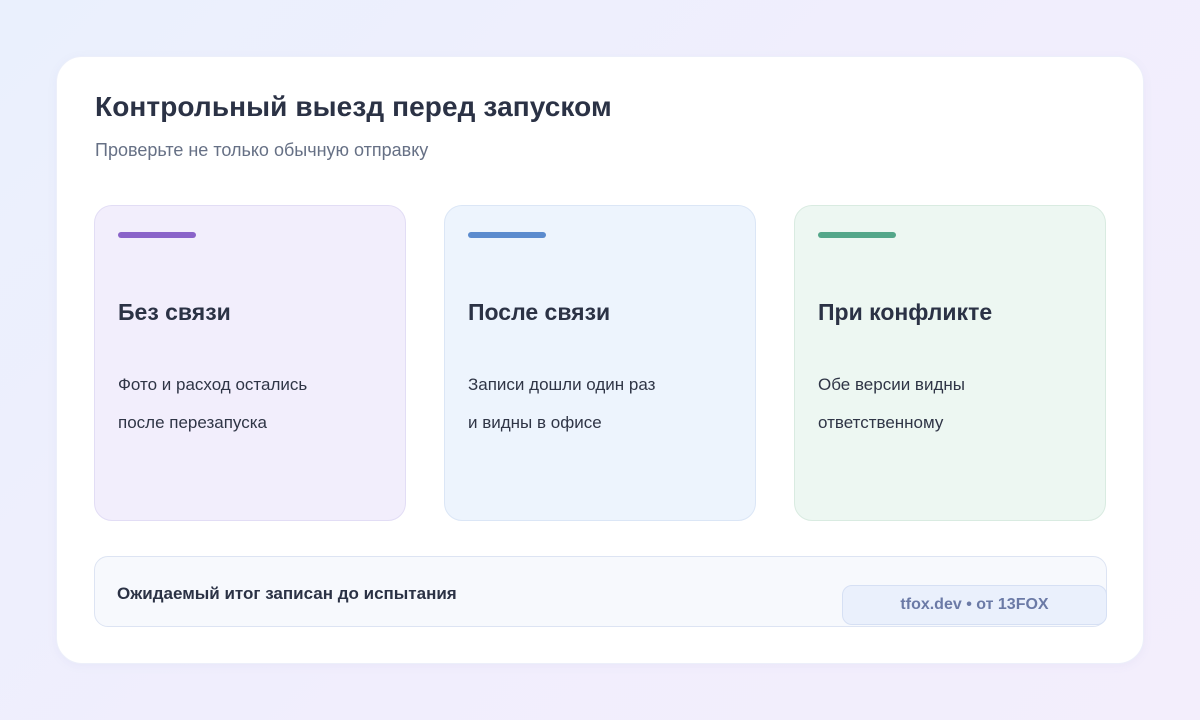 Image resolution: width=1200 pixels, height=720 pixels. What do you see at coordinates (535, 422) in the screenshot?
I see `card-line: и видны в офисе` at bounding box center [535, 422].